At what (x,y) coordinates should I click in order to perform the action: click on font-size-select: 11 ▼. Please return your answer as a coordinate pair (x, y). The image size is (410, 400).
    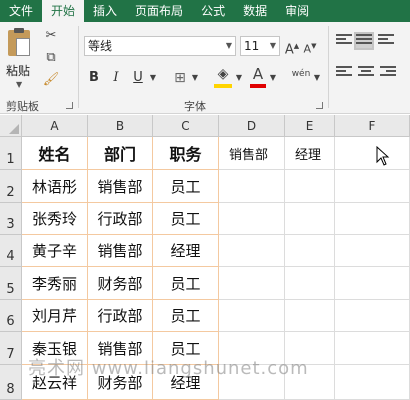
    Looking at the image, I should click on (260, 46).